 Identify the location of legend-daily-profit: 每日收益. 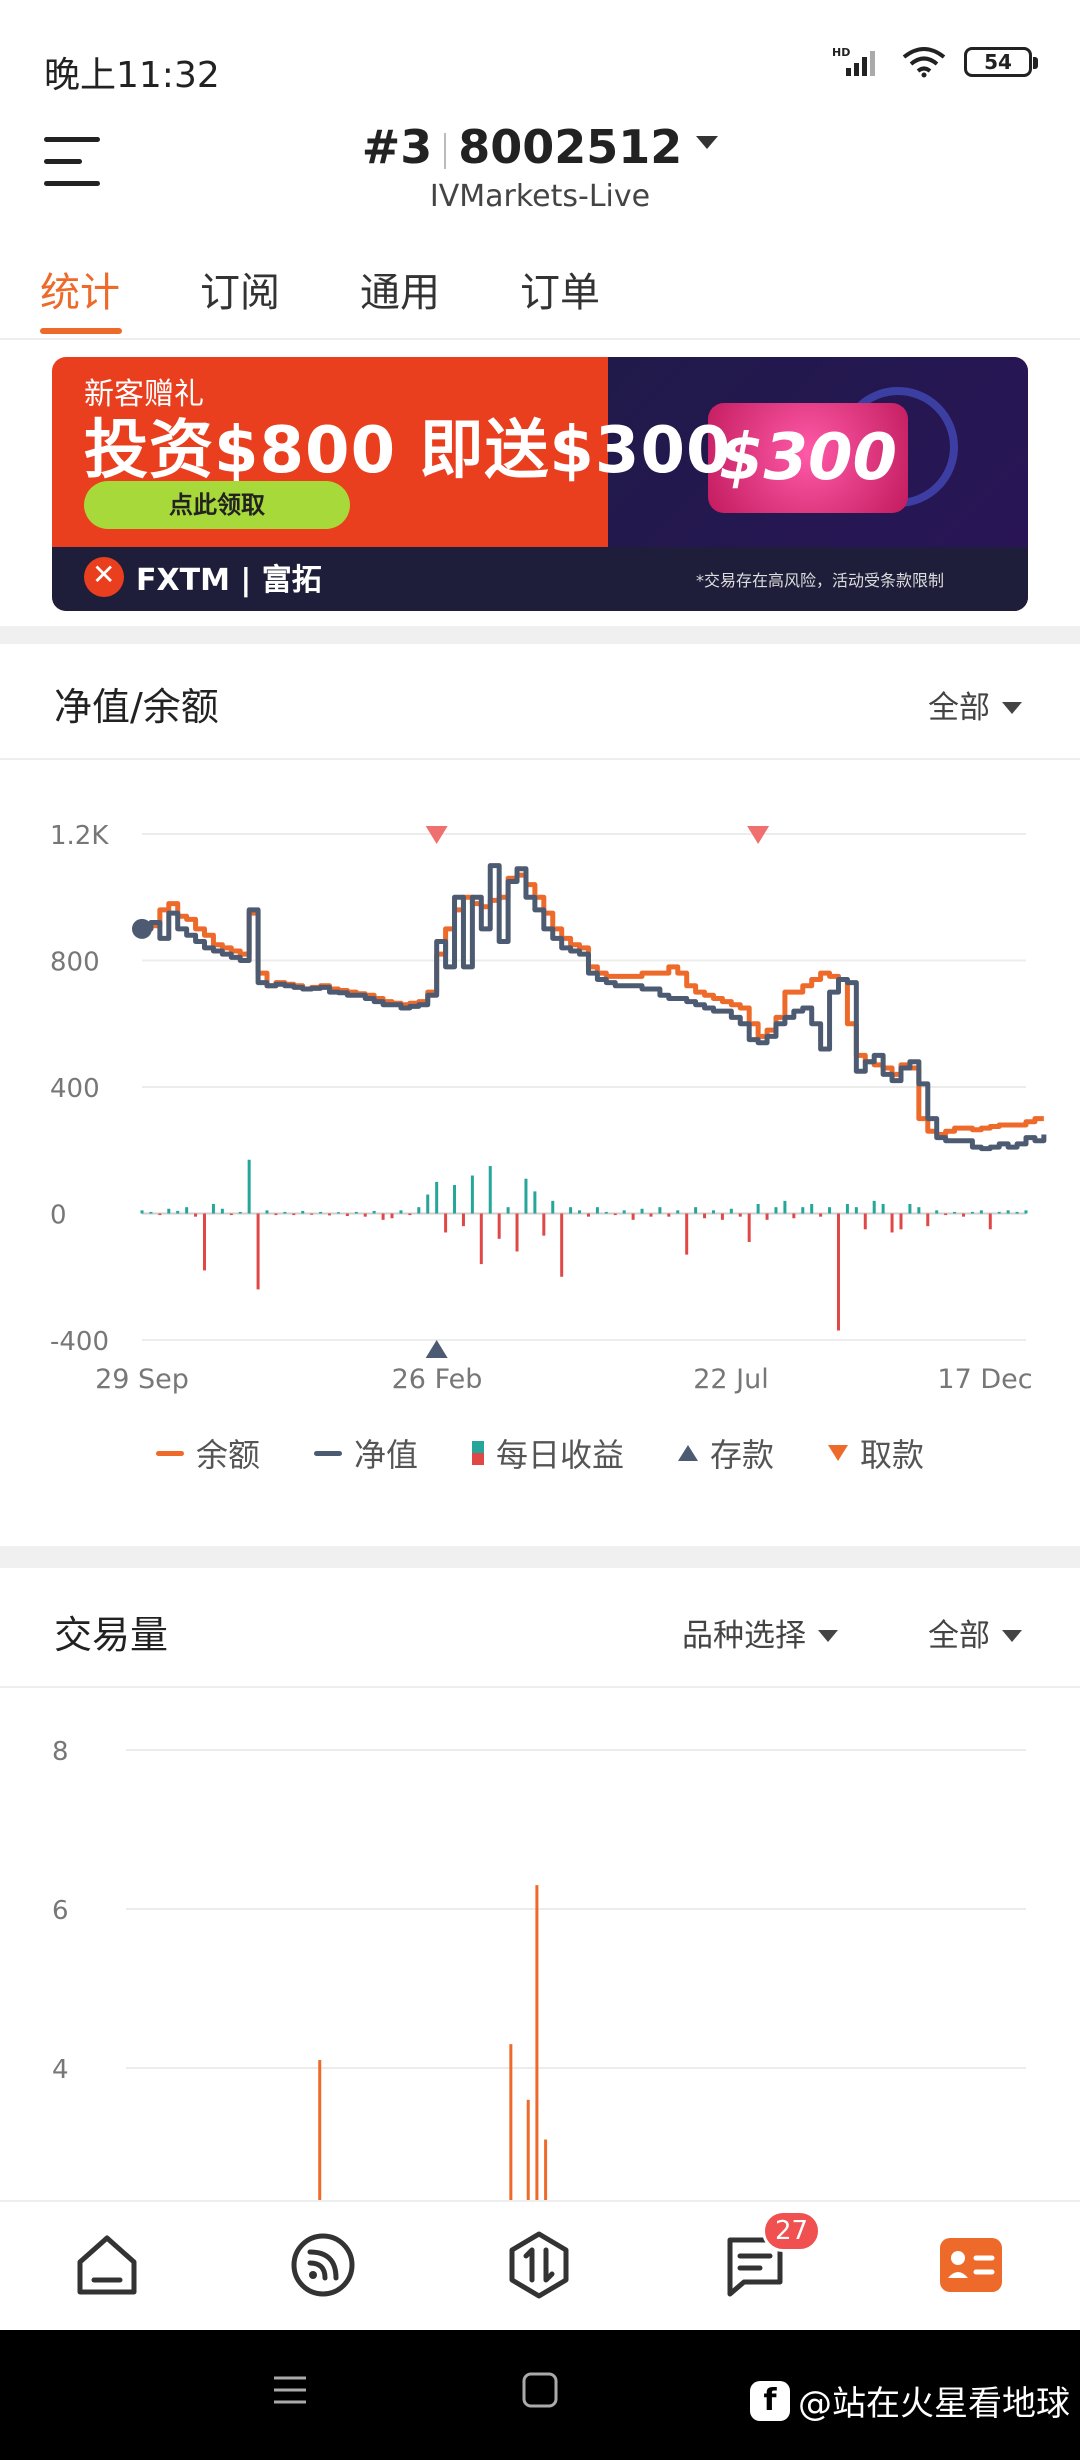
(547, 1453).